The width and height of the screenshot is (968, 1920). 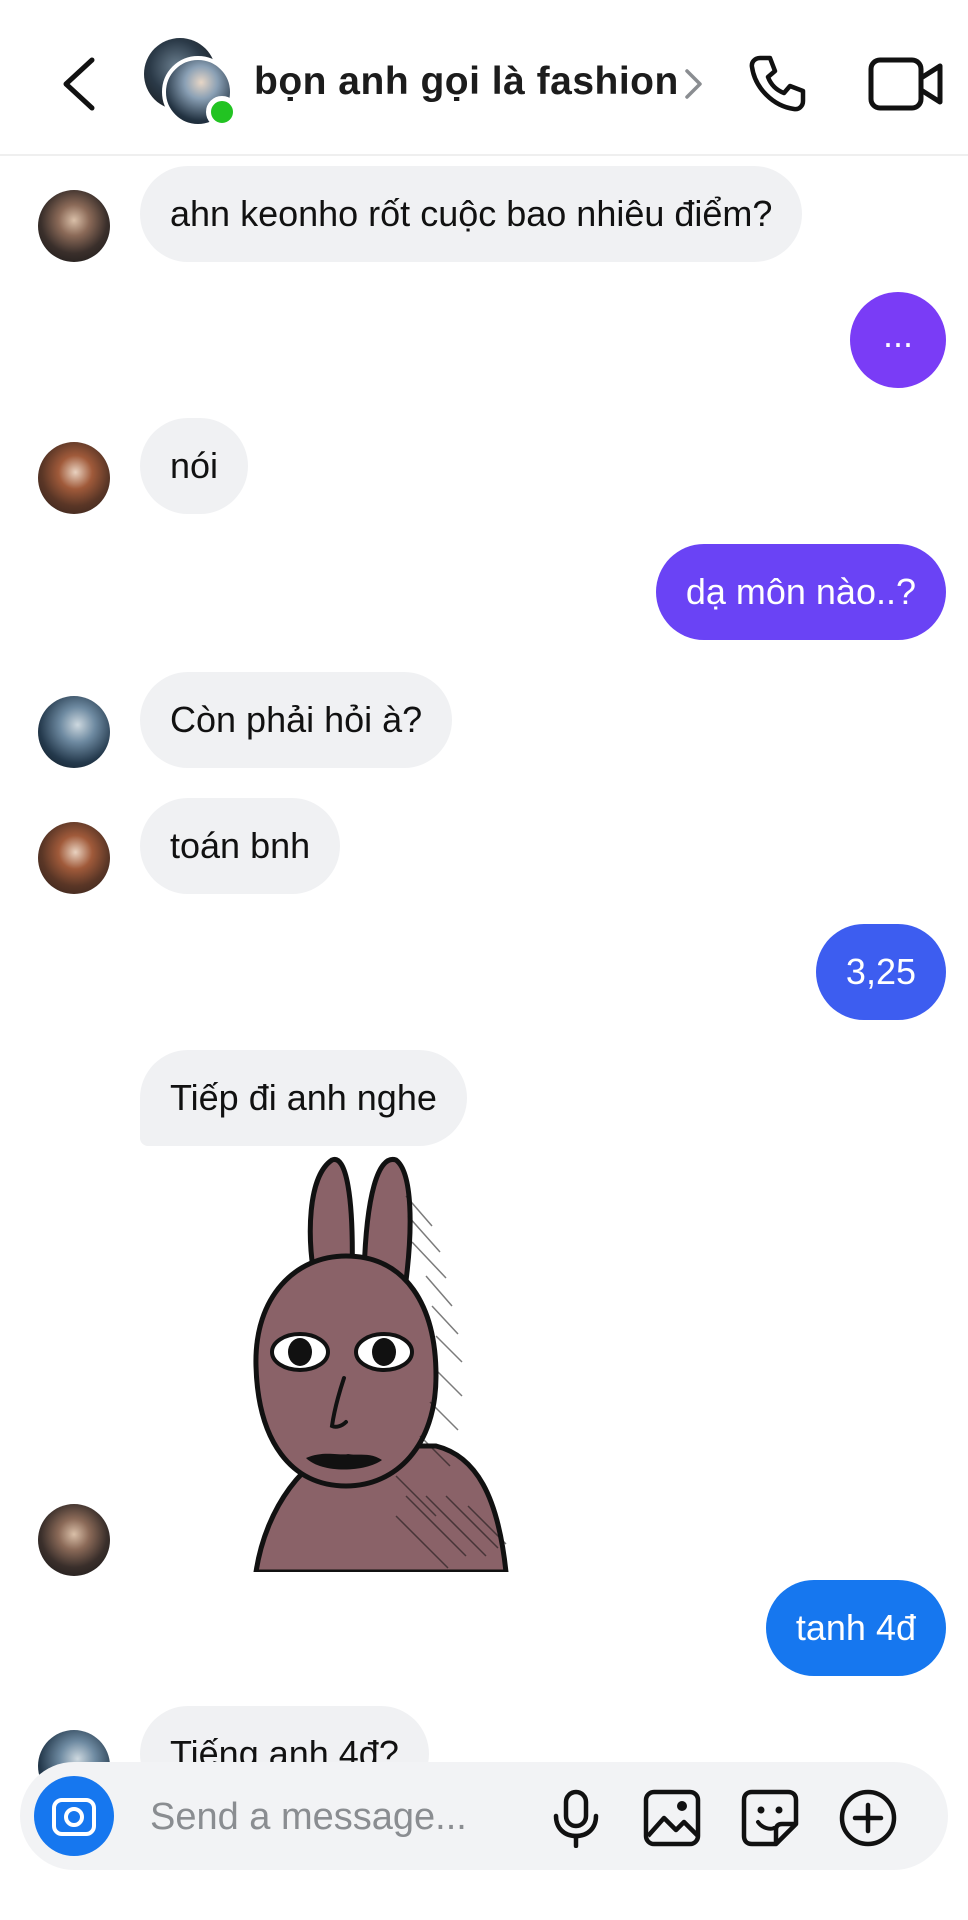 What do you see at coordinates (855, 1628) in the screenshot?
I see `outgoing-message: tanh 4đ` at bounding box center [855, 1628].